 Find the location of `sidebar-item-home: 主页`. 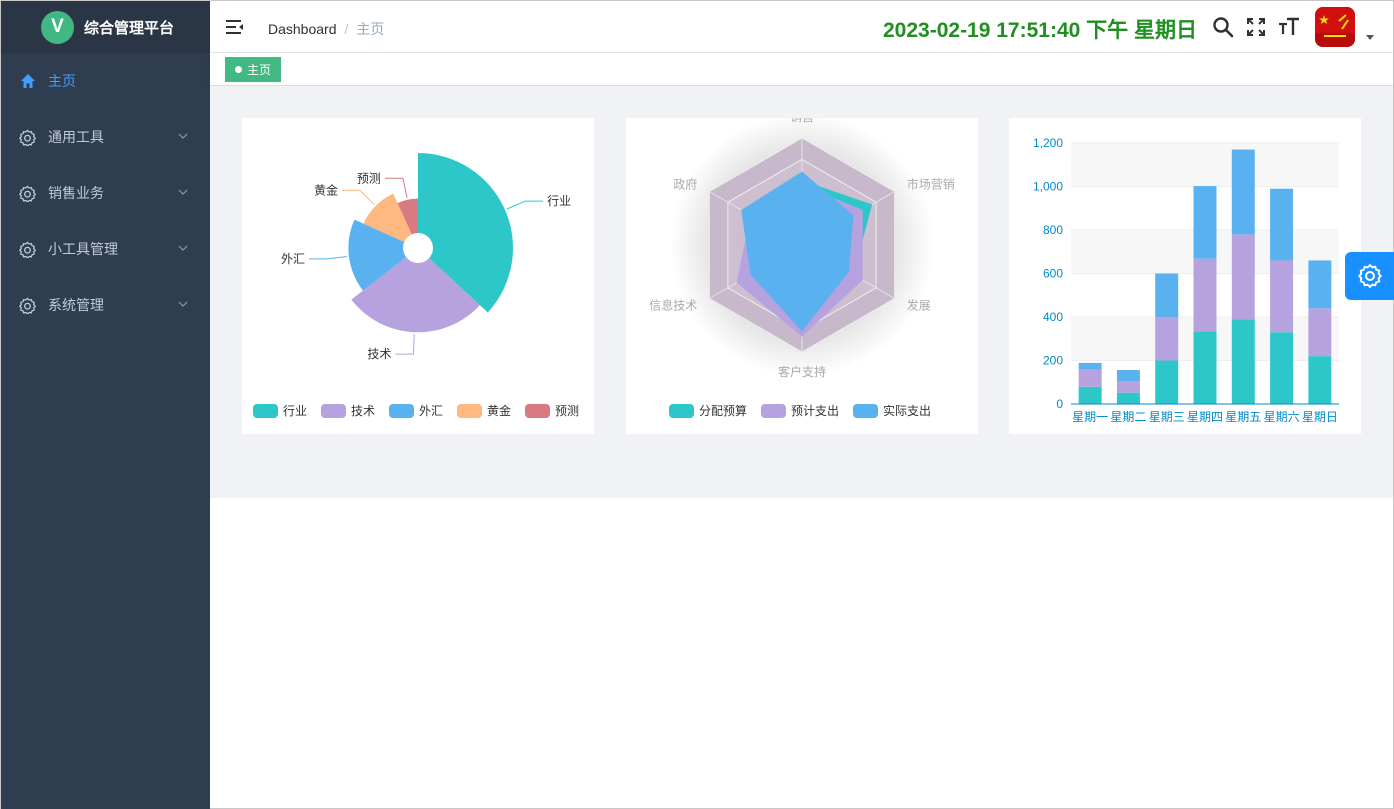

sidebar-item-home: 主页 is located at coordinates (105, 81).